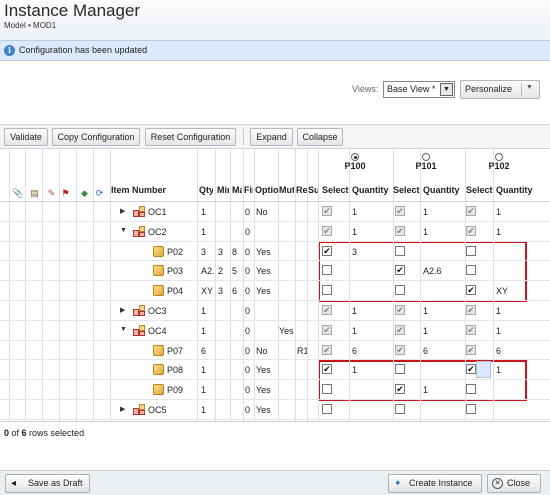 Image resolution: width=550 pixels, height=495 pixels. Describe the element at coordinates (275, 252) in the screenshot. I see `table-row: P02 3 3 8 0 Yes ✔ 3` at that location.